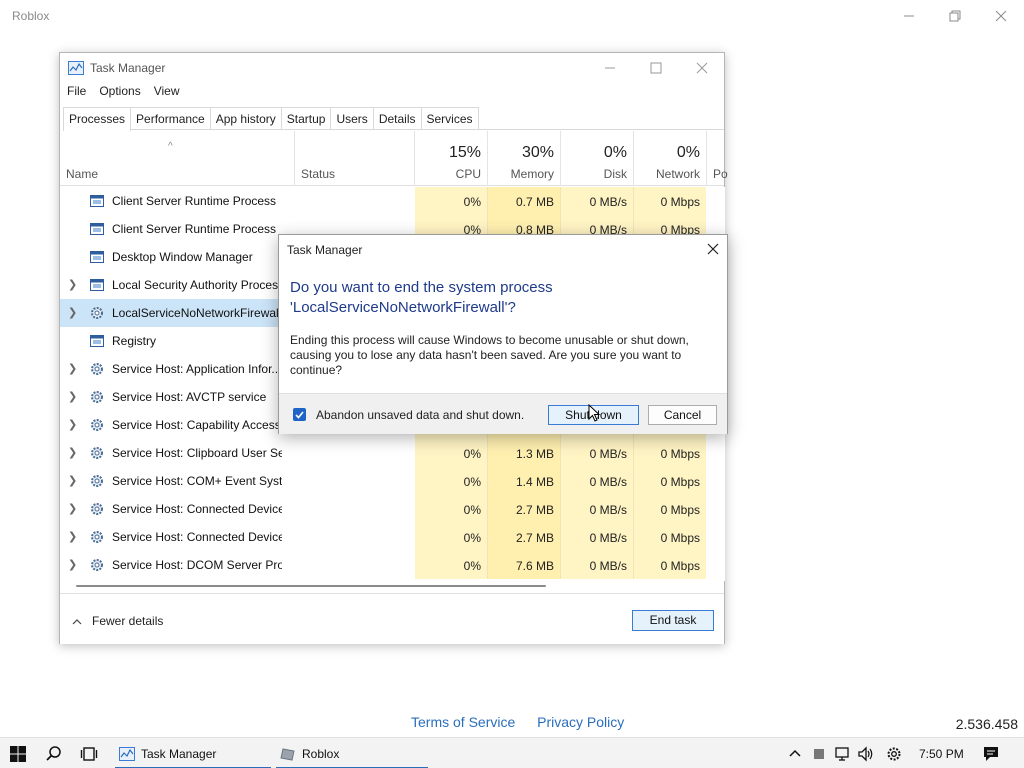 The width and height of the screenshot is (1024, 768). What do you see at coordinates (795, 754) in the screenshot?
I see `chevron-up-icon` at bounding box center [795, 754].